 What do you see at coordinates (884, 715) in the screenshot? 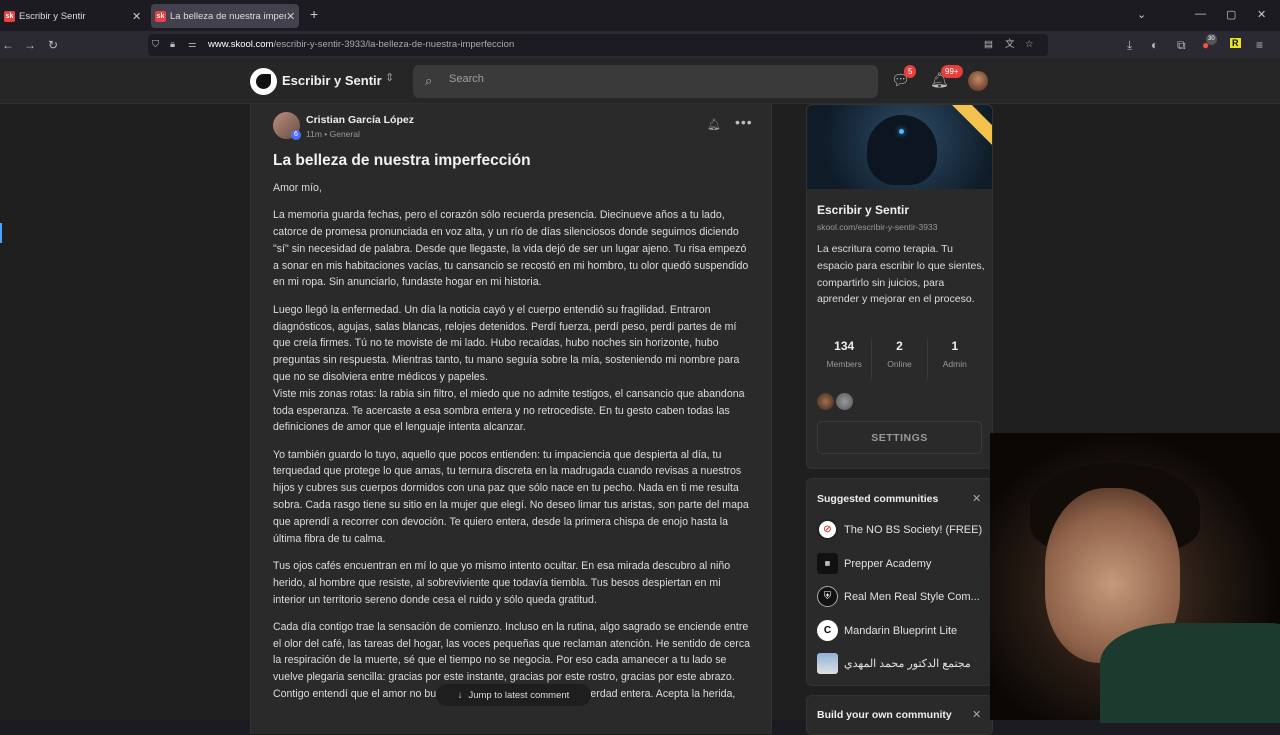
I see `build-community-title: Build your own community` at bounding box center [884, 715].